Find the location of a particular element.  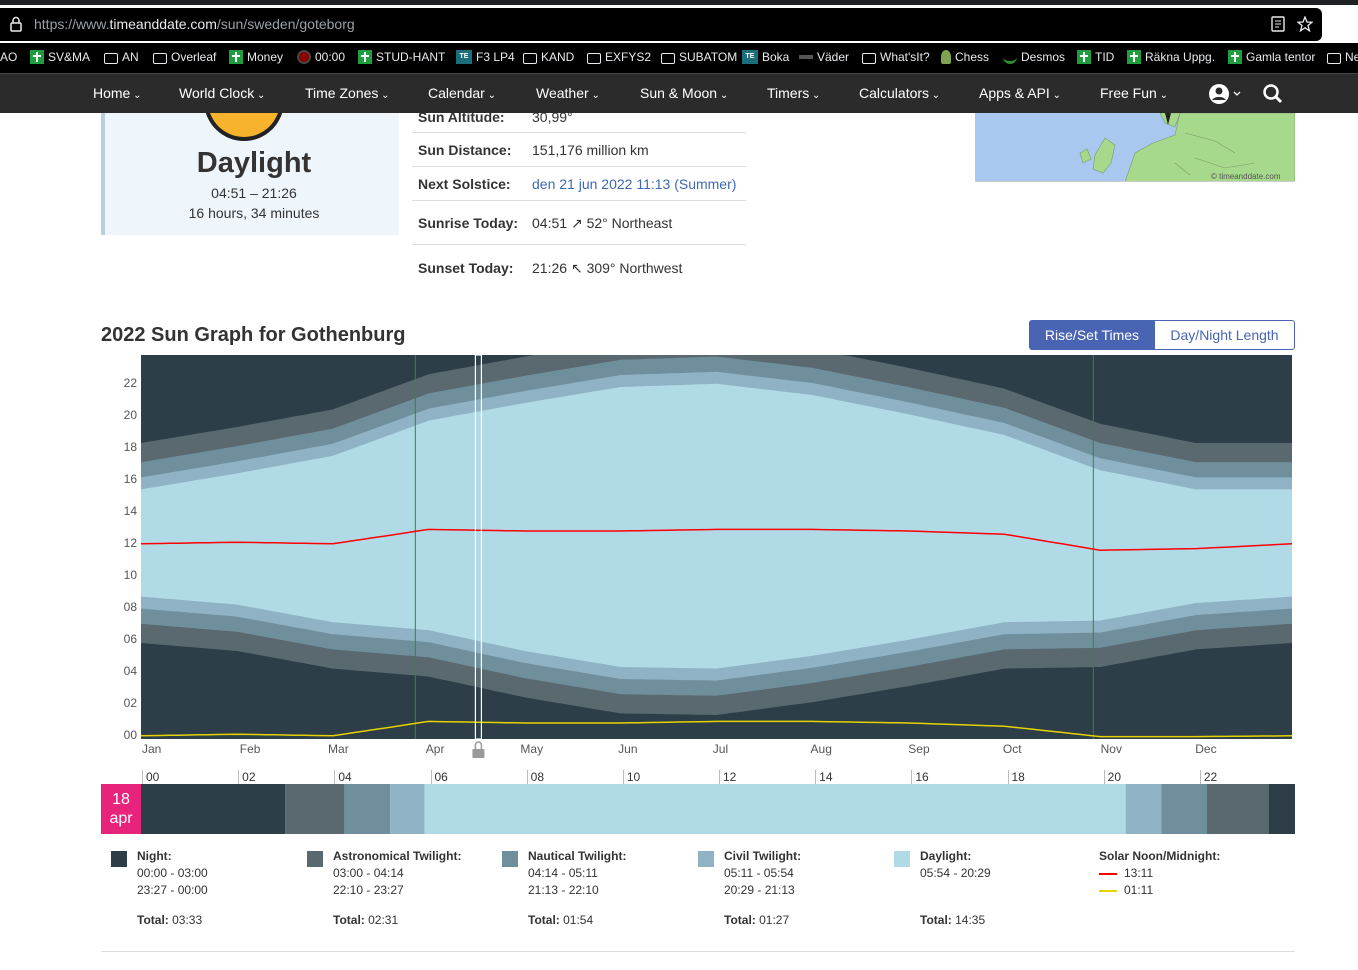

legend-range: 05:54 - 20:29 is located at coordinates (955, 873).